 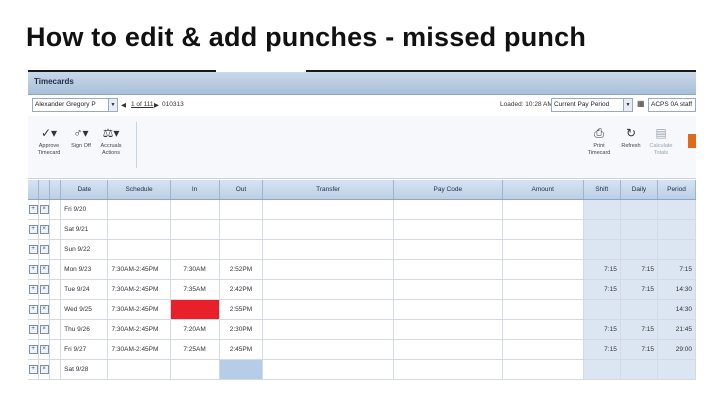 I want to click on cell-in: 7:35AM, so click(x=195, y=289).